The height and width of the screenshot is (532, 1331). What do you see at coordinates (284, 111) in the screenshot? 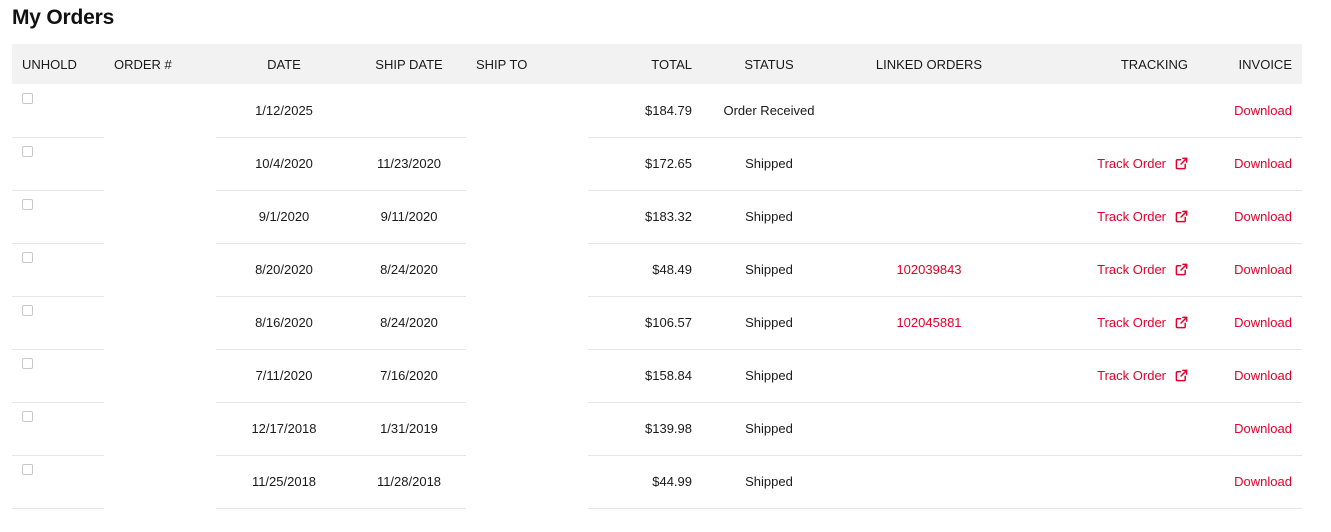
I see `order-date: 1/12/2025` at bounding box center [284, 111].